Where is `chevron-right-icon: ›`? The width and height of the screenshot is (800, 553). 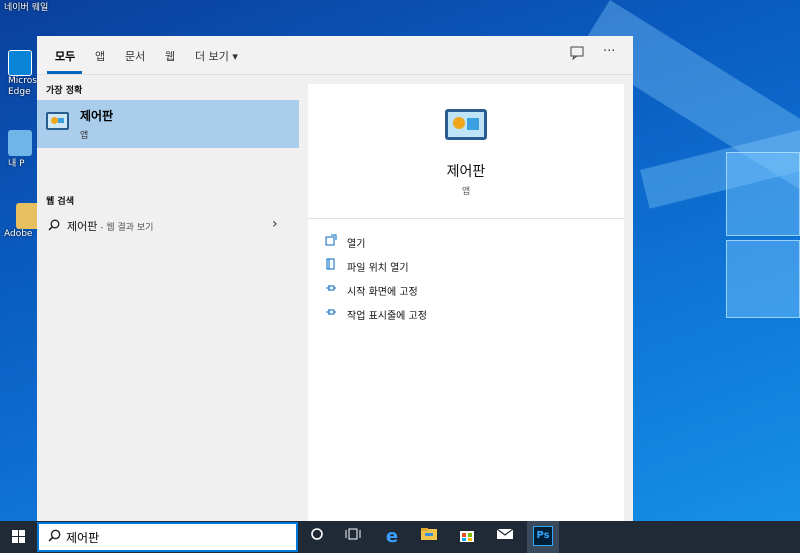
chevron-right-icon: › is located at coordinates (275, 224).